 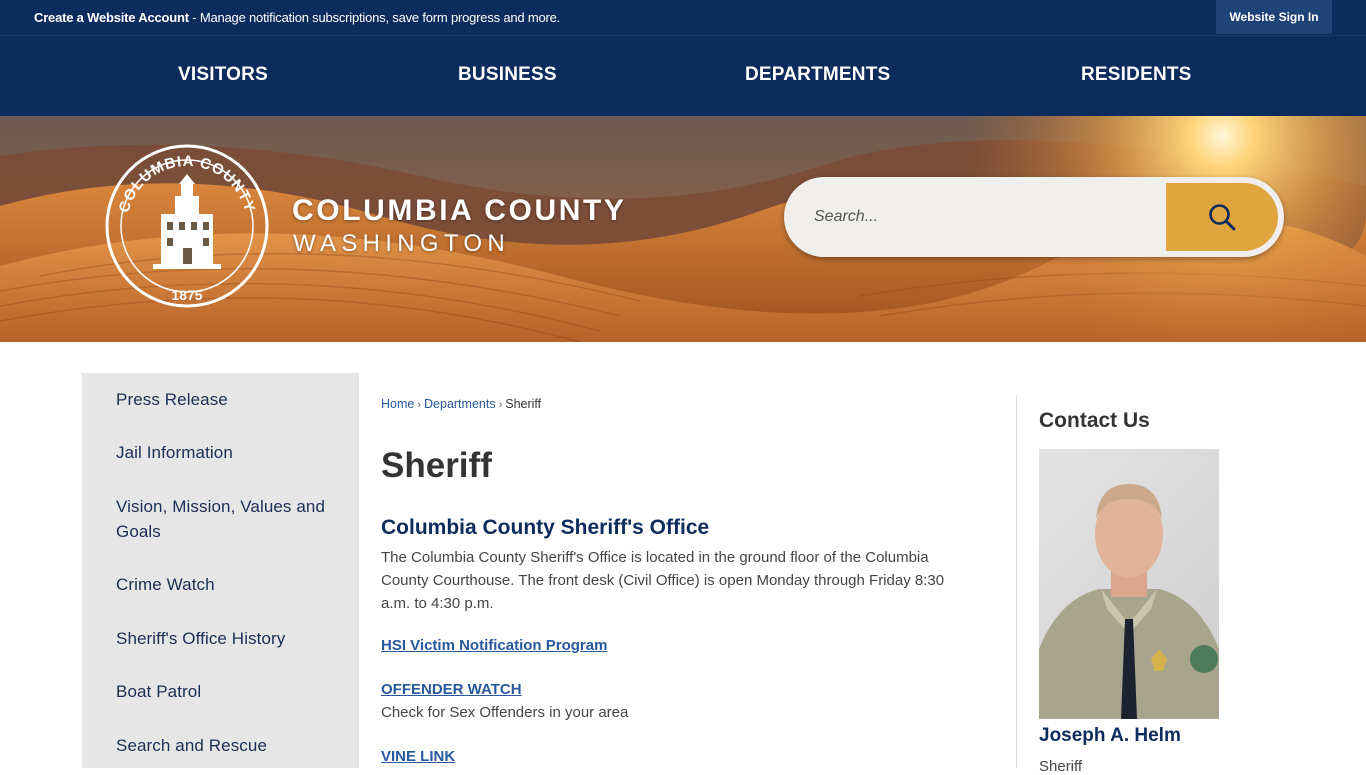 What do you see at coordinates (418, 756) in the screenshot?
I see `vine-link: VINE LINK` at bounding box center [418, 756].